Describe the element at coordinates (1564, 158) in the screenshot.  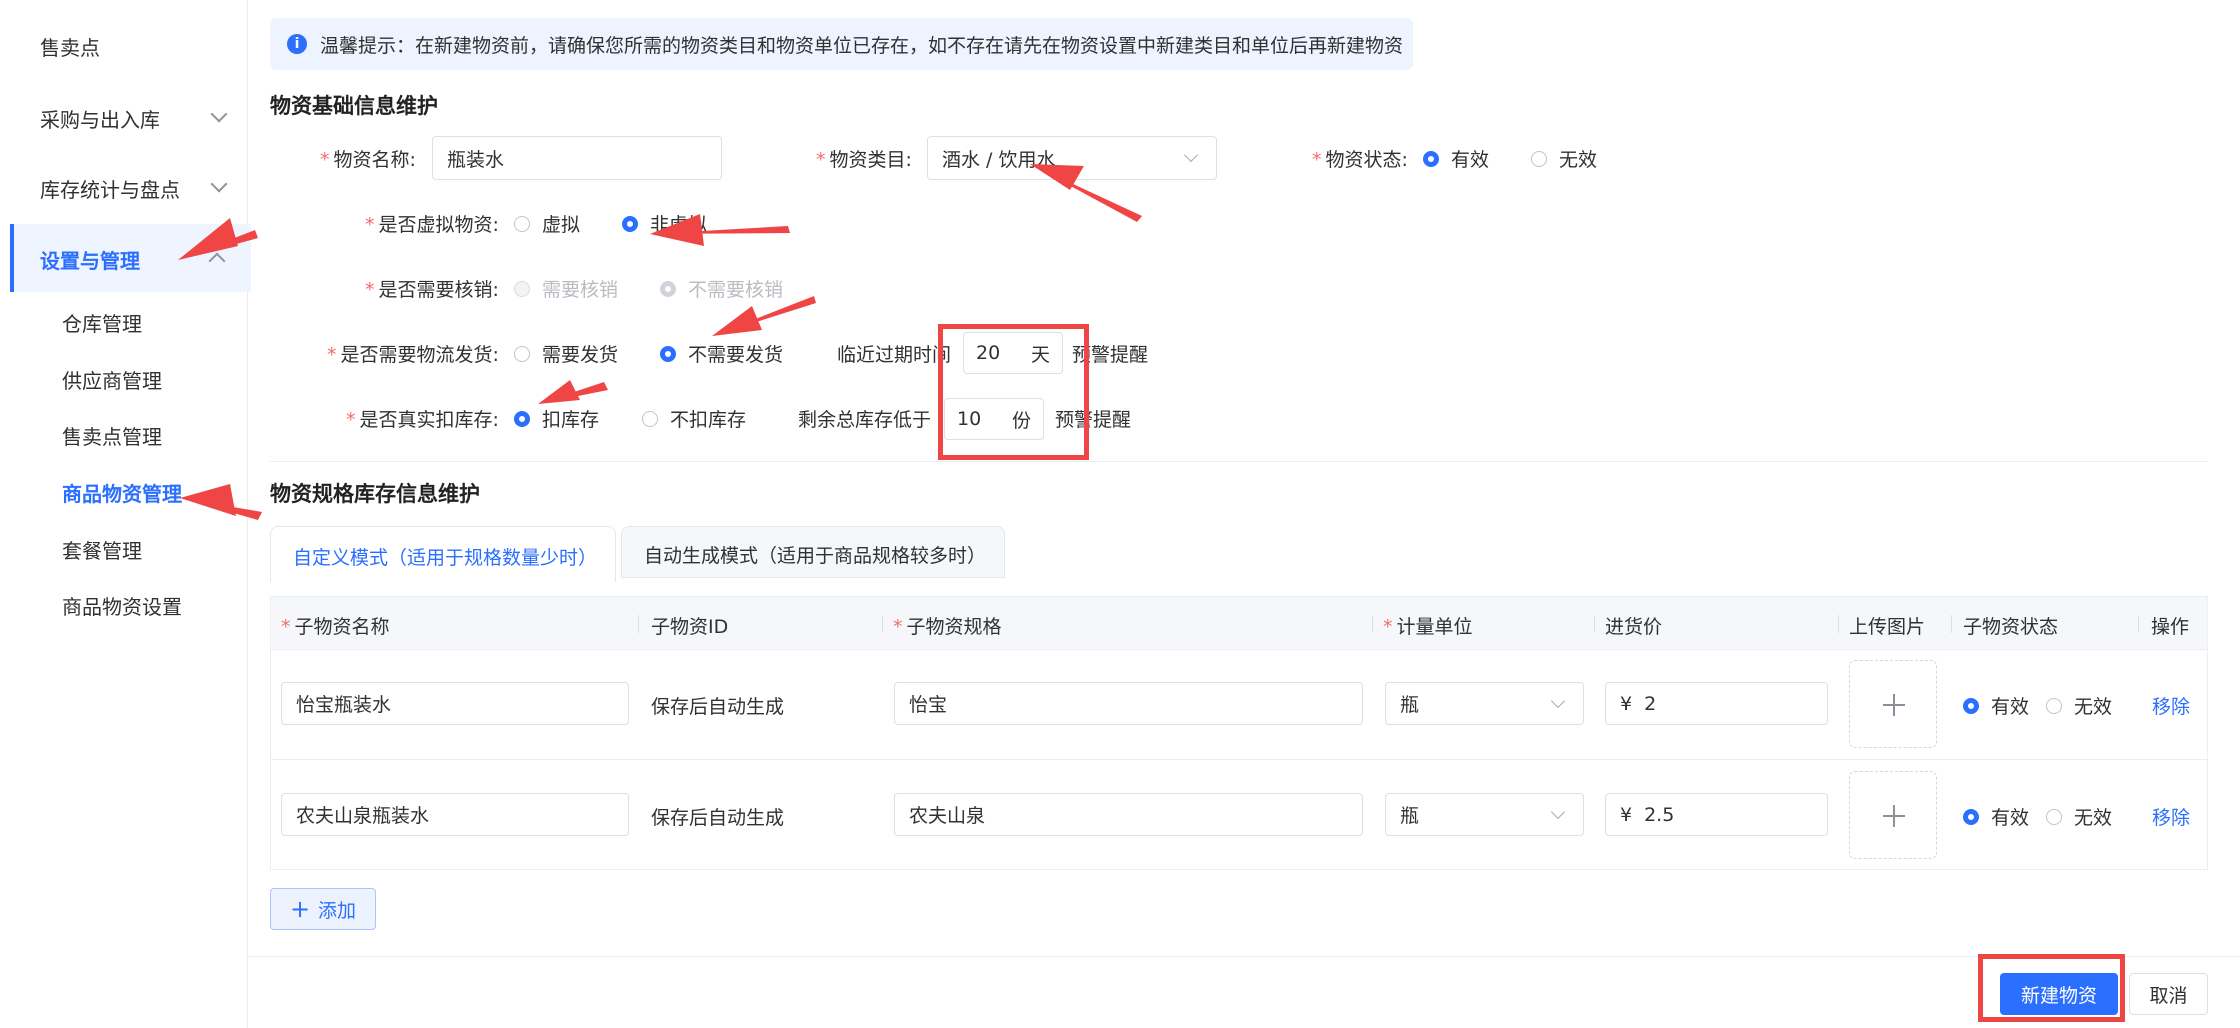
I see `status-invalid-radio: 无效` at that location.